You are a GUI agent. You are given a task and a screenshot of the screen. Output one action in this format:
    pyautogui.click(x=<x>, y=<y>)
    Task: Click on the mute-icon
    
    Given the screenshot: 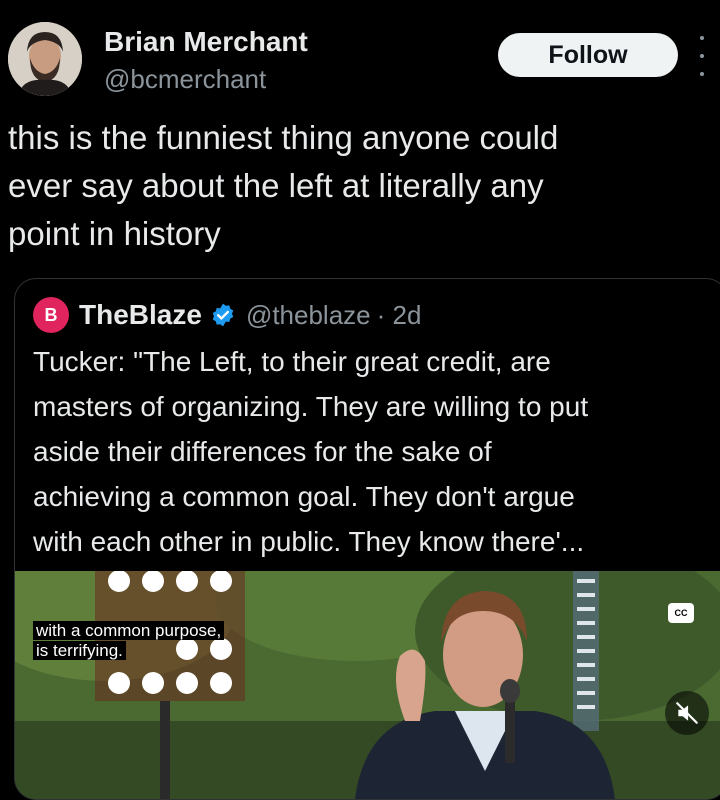 What is the action you would take?
    pyautogui.click(x=687, y=713)
    